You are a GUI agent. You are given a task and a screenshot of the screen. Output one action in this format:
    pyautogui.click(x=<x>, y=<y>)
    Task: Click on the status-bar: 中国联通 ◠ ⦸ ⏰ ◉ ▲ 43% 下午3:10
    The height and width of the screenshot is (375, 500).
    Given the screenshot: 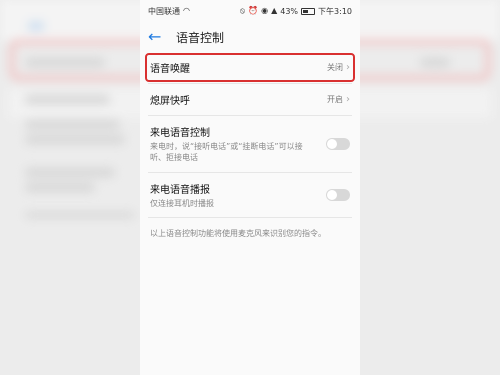 What is the action you would take?
    pyautogui.click(x=250, y=11)
    